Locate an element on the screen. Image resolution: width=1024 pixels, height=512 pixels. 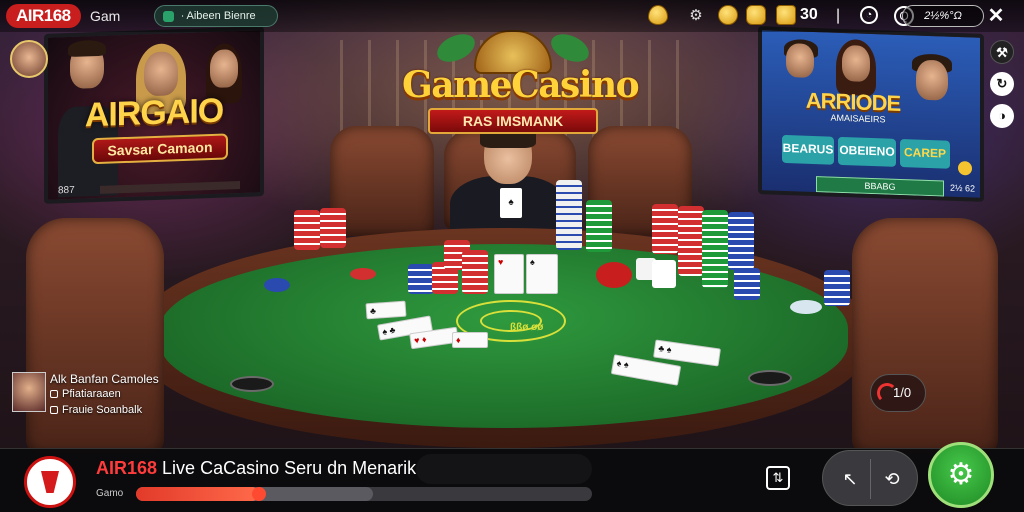
chair-front-left is located at coordinates (95, 336).